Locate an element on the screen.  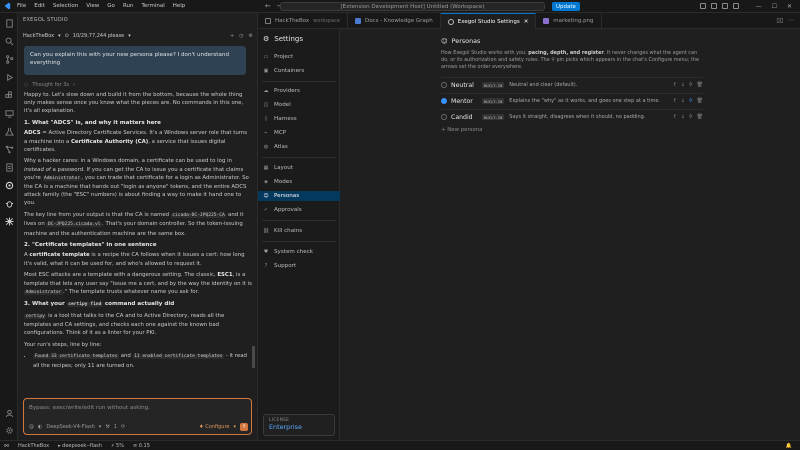
menu-edit: Edit is located at coordinates (39, 6).